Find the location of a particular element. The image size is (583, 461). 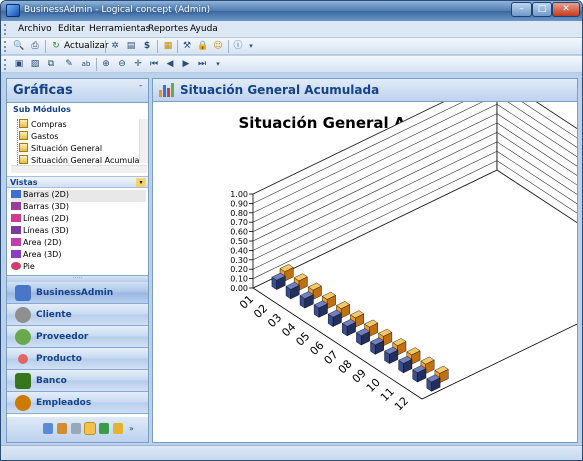

menu-ayuda: Ayuda is located at coordinates (204, 29).